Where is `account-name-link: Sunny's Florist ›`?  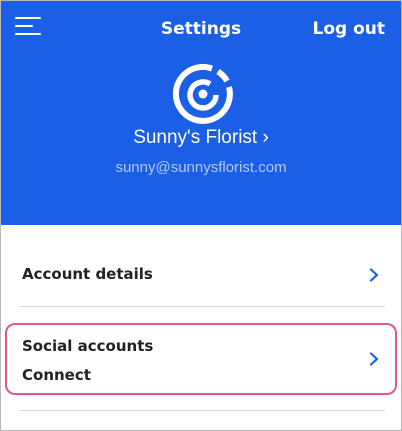
account-name-link: Sunny's Florist › is located at coordinates (201, 138).